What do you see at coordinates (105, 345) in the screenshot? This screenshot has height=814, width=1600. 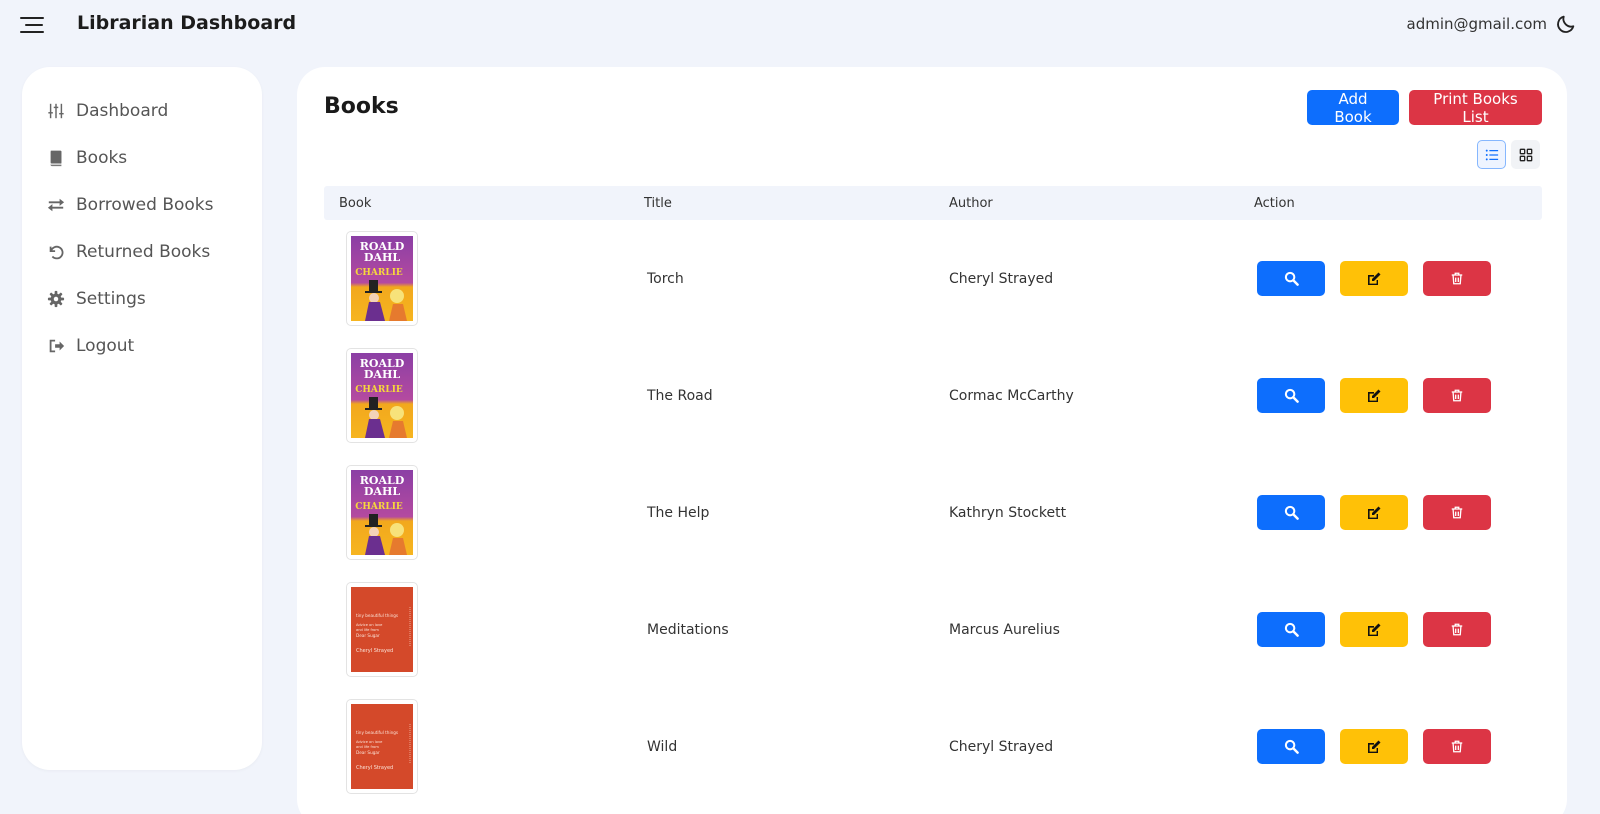 I see `sidebar-item-label: Logout` at bounding box center [105, 345].